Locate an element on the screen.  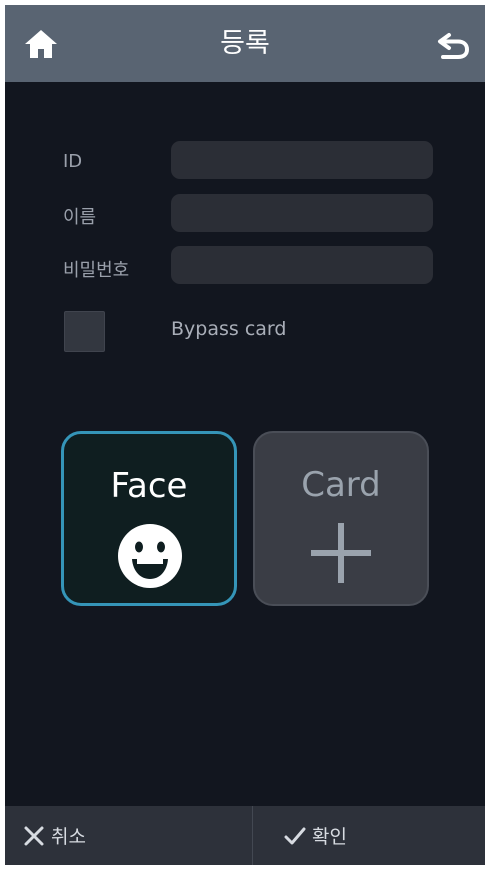
page-title: 등록 is located at coordinates (245, 43).